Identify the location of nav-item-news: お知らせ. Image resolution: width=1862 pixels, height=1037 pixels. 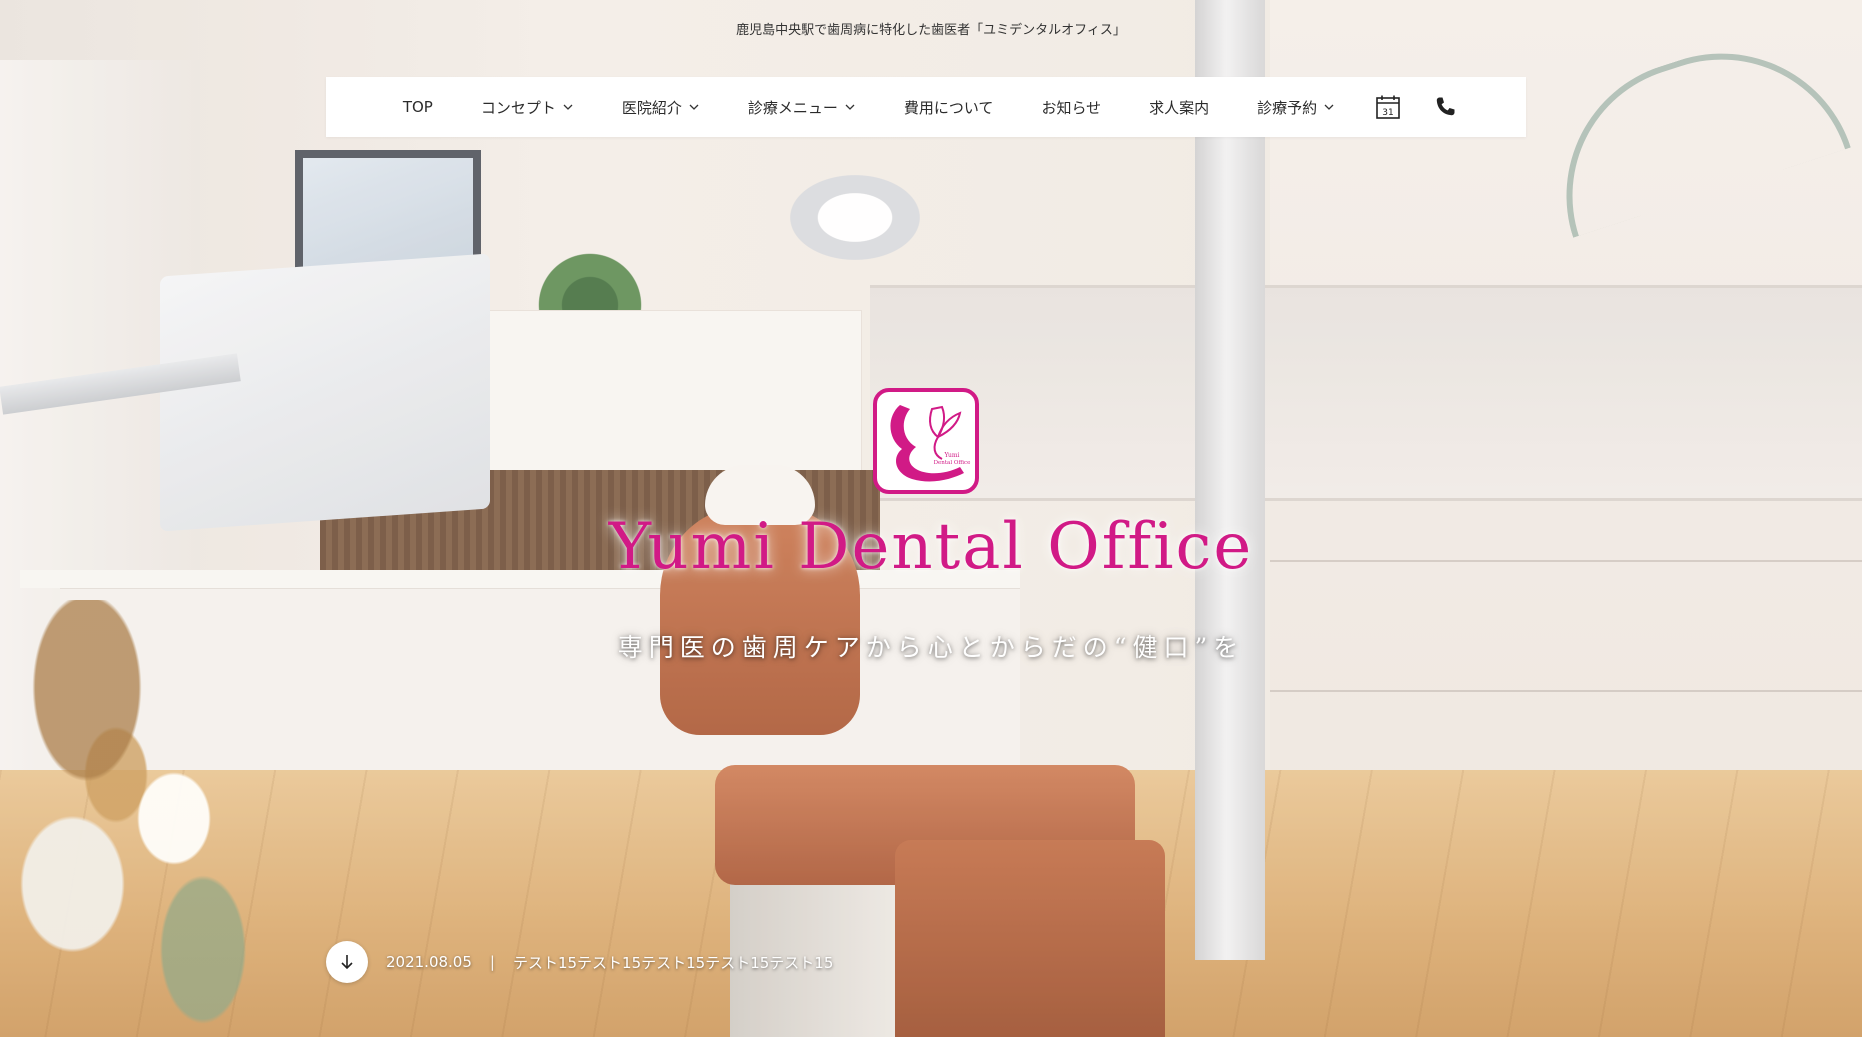
(1071, 107).